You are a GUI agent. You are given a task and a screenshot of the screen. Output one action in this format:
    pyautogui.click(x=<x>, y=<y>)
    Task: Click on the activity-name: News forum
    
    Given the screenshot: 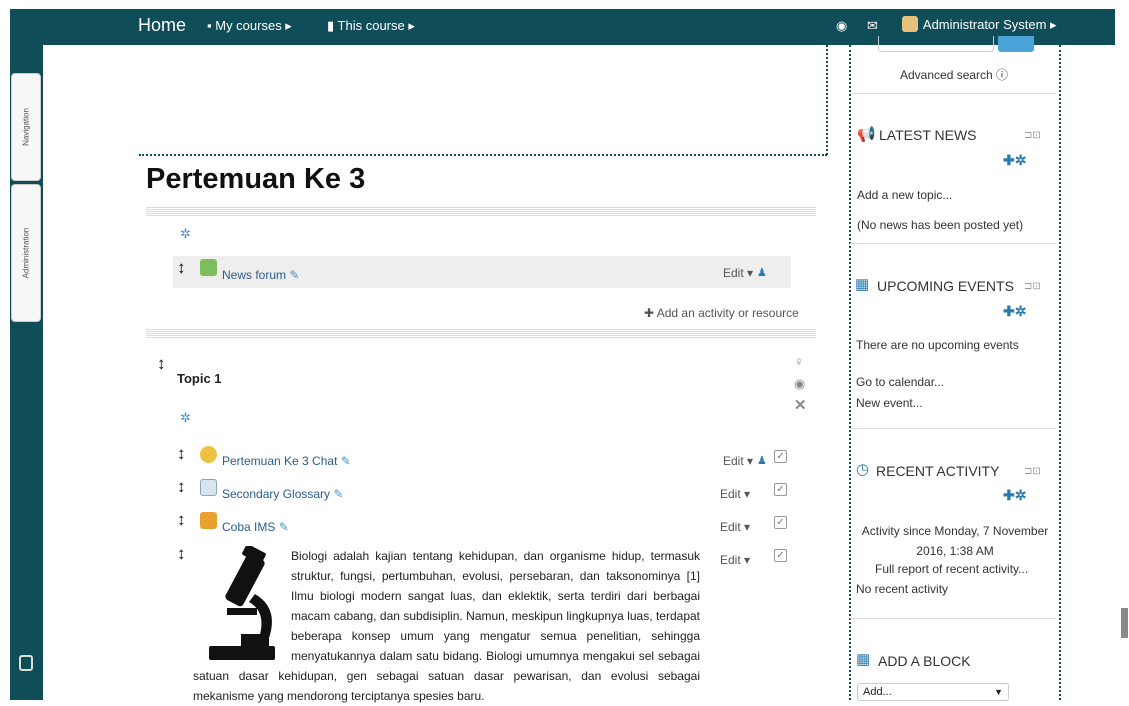 What is the action you would take?
    pyautogui.click(x=254, y=275)
    